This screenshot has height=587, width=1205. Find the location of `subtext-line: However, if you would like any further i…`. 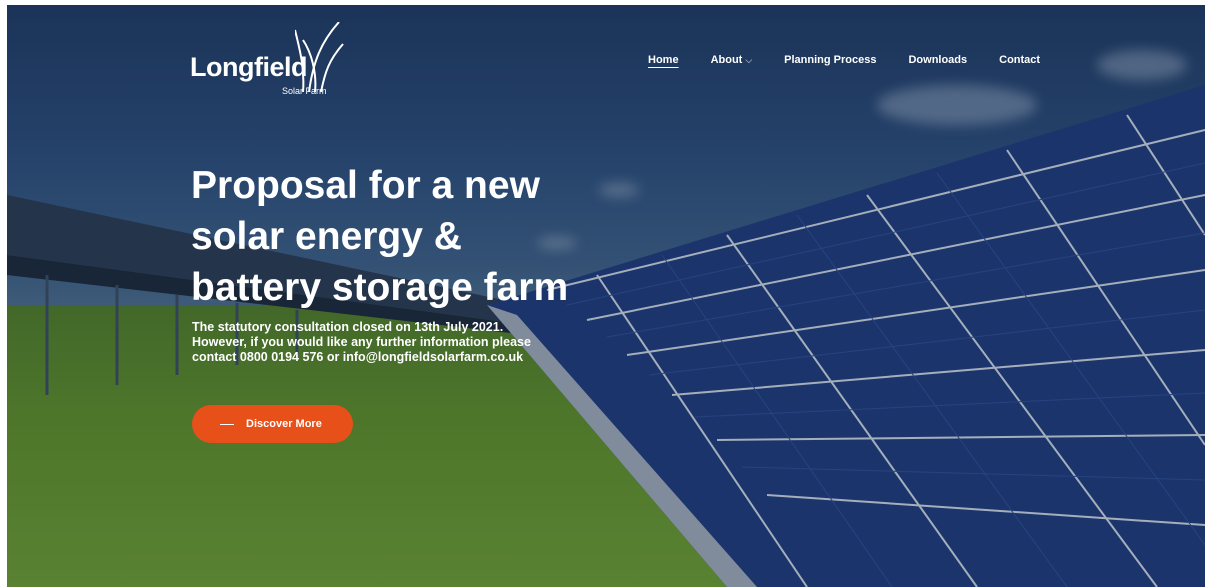

subtext-line: However, if you would like any further i… is located at coordinates (361, 342).